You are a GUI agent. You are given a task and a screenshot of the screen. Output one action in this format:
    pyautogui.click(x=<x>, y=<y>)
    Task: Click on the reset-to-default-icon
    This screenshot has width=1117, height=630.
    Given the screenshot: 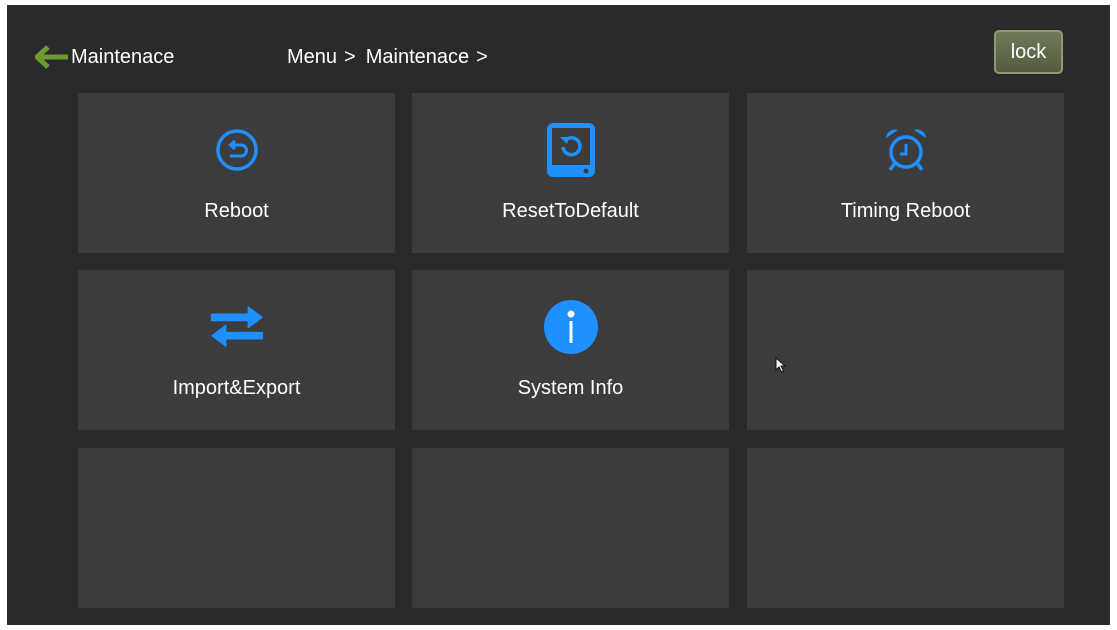 What is the action you would take?
    pyautogui.click(x=571, y=150)
    